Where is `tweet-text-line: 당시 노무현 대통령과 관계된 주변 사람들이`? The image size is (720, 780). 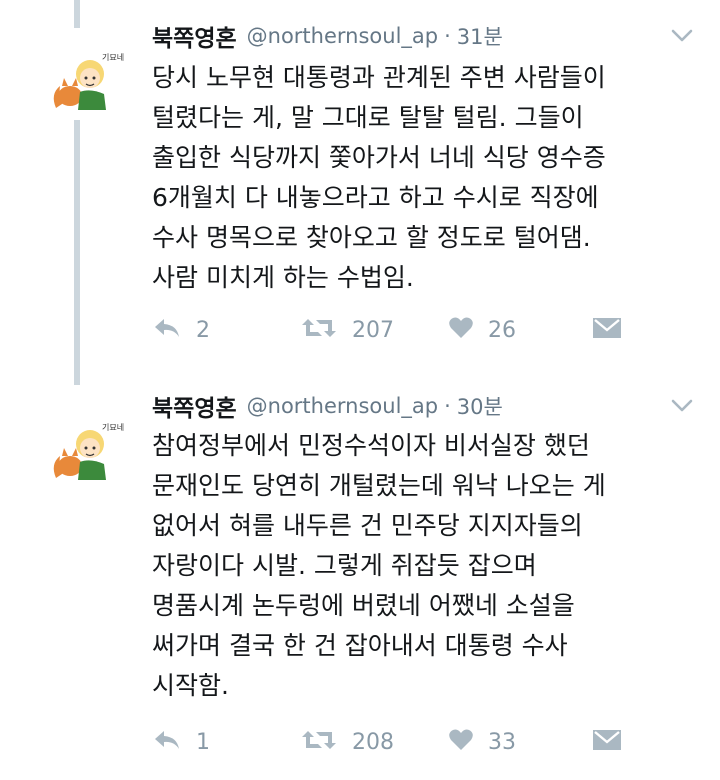
tweet-text-line: 당시 노무현 대통령과 관계된 주변 사람들이 is located at coordinates (379, 77).